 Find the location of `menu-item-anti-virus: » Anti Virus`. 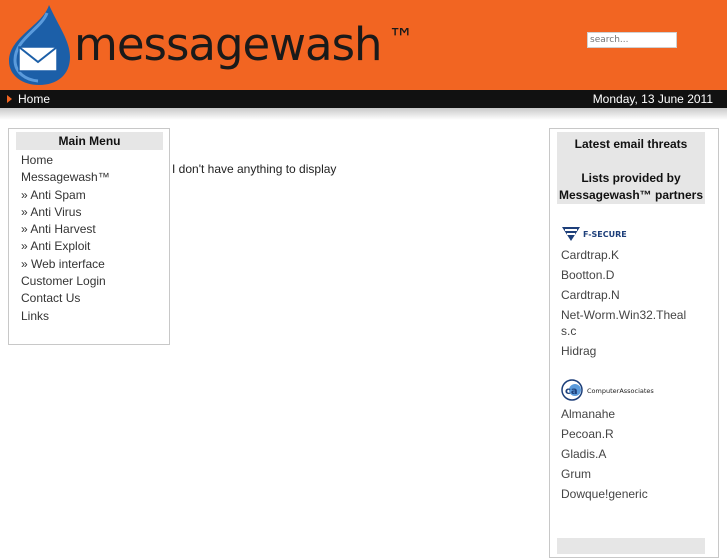

menu-item-anti-virus: » Anti Virus is located at coordinates (65, 212).